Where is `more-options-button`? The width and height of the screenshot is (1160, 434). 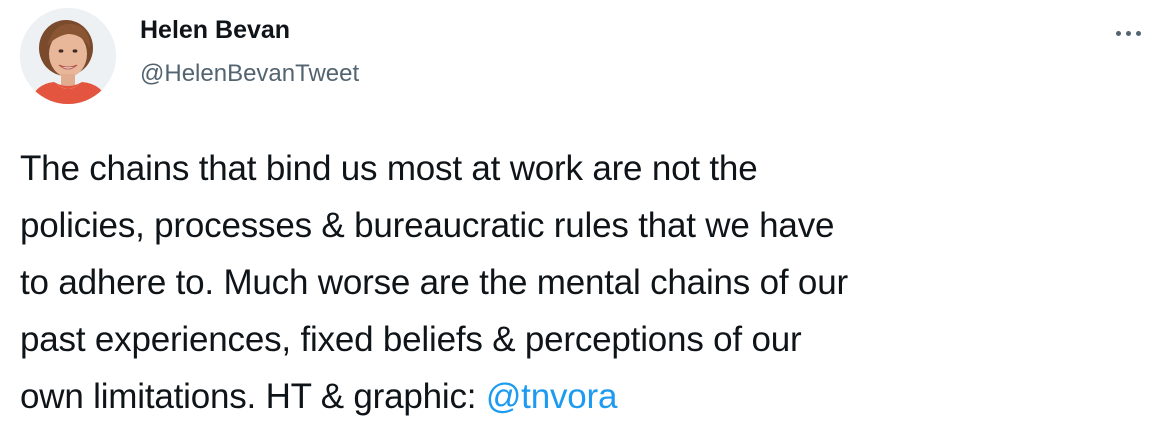
more-options-button is located at coordinates (1128, 33).